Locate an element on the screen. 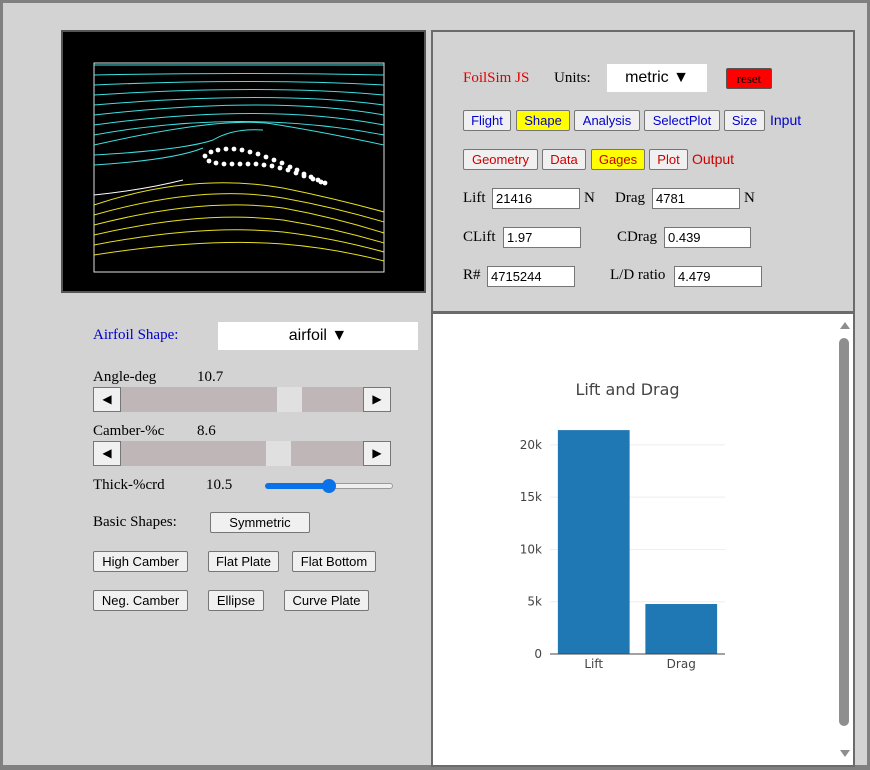  camber-value: 8.6 is located at coordinates (206, 431).